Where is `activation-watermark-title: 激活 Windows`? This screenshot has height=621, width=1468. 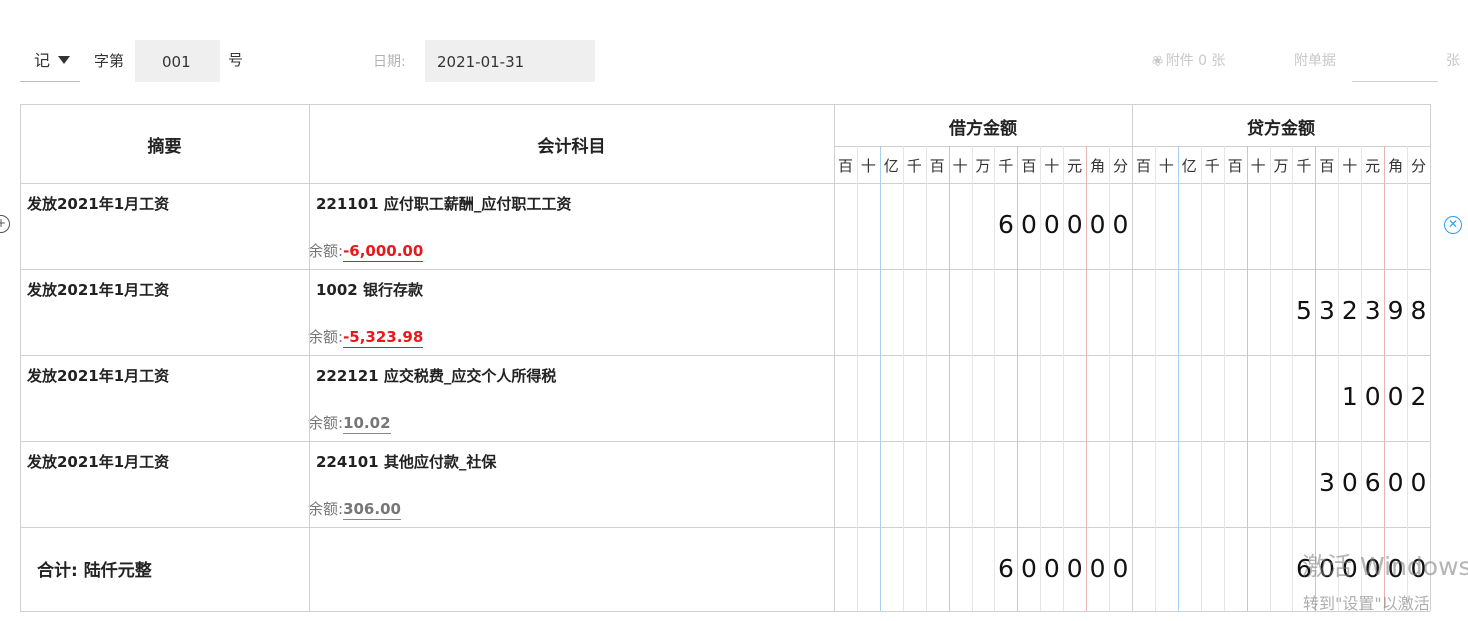
activation-watermark-title: 激活 Windows is located at coordinates (1385, 566).